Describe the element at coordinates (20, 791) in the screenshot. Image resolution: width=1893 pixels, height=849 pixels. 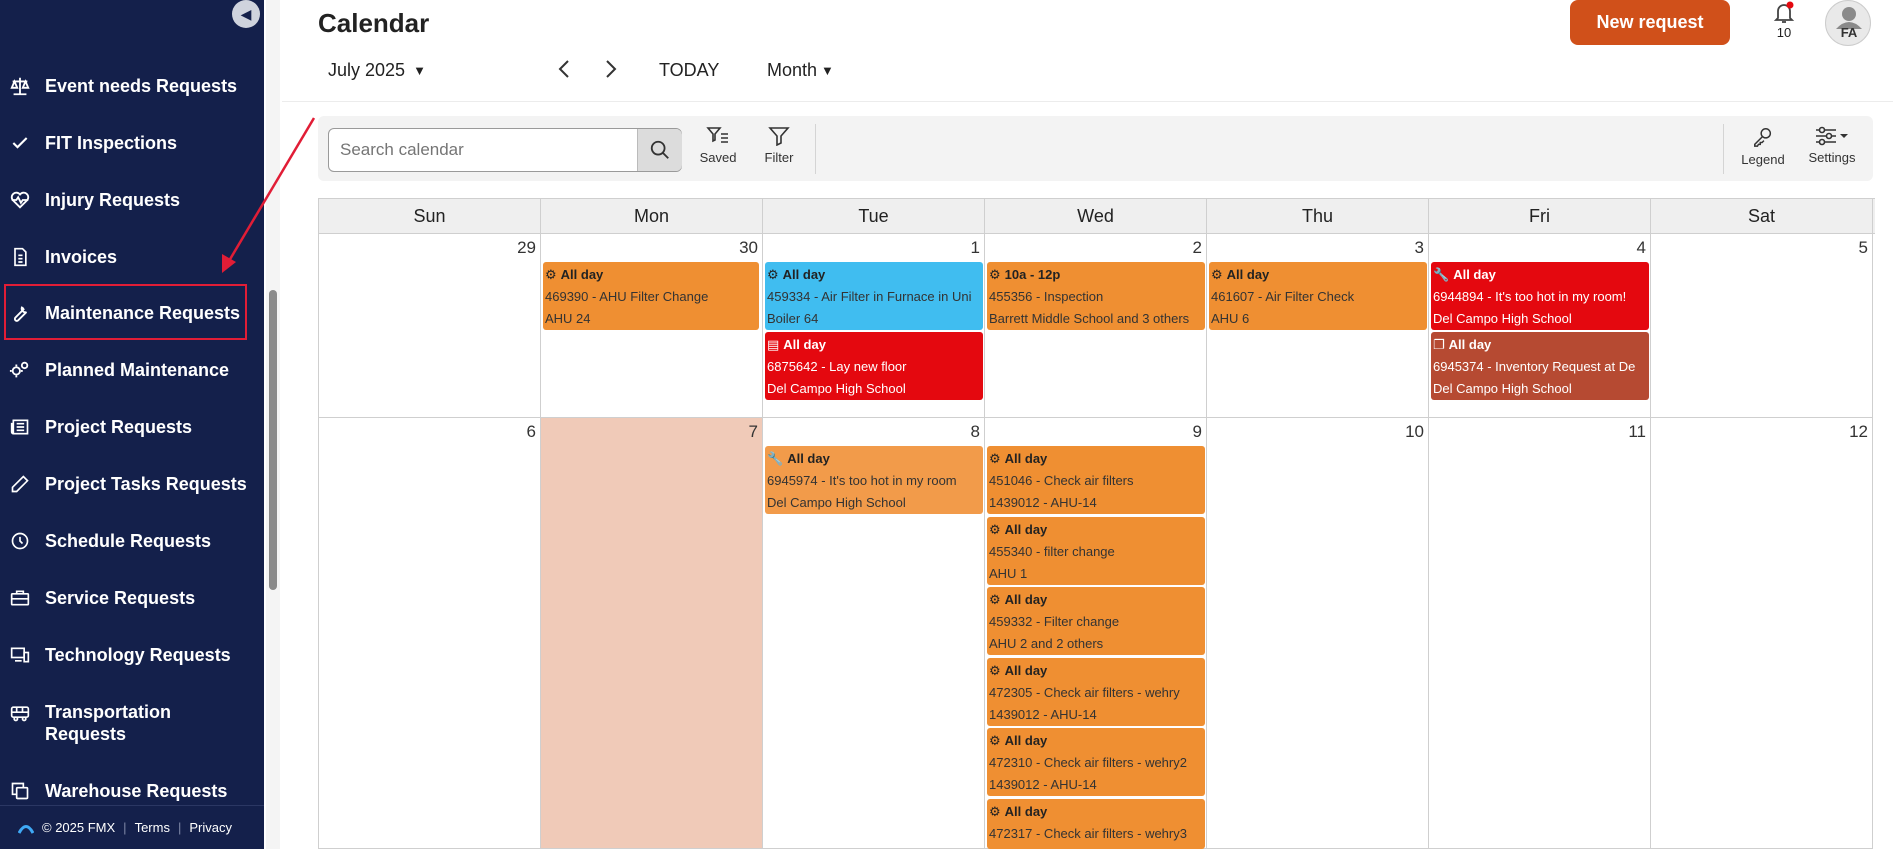
I see `copy-icon` at that location.